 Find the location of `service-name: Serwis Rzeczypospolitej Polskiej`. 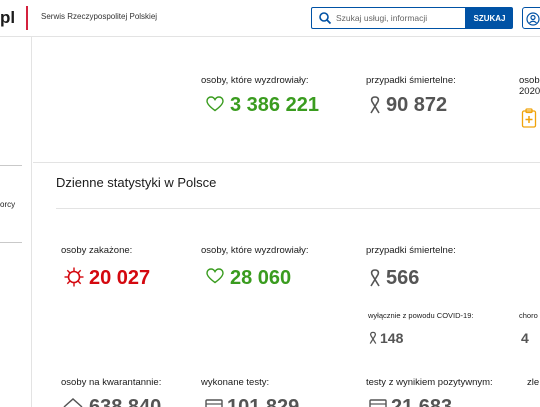

service-name: Serwis Rzeczypospolitej Polskiej is located at coordinates (99, 16).